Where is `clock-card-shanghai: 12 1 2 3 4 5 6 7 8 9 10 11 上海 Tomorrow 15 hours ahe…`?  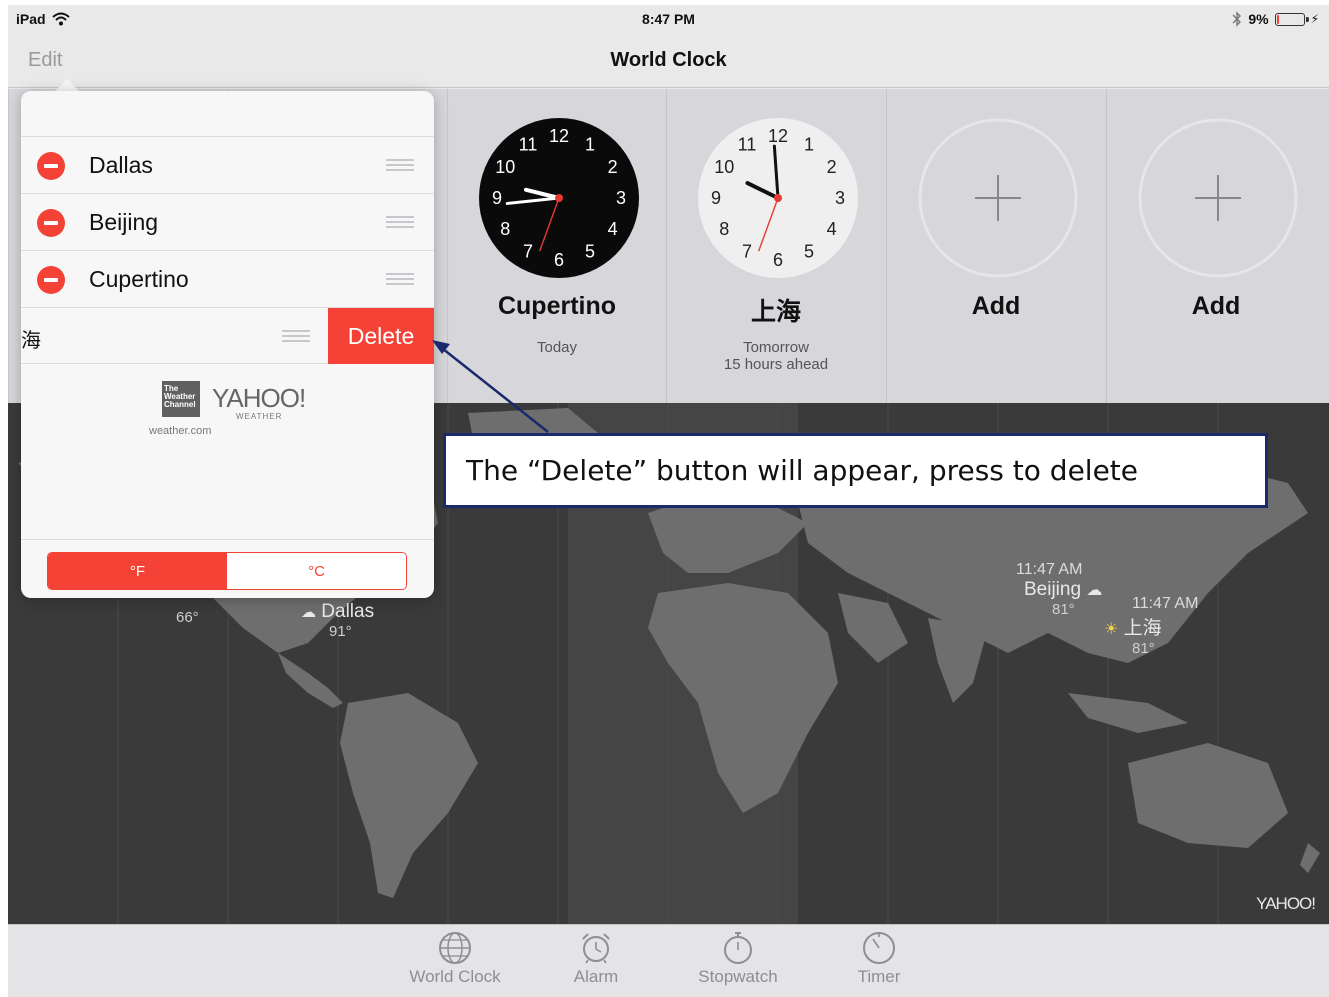
clock-card-shanghai: 12 1 2 3 4 5 6 7 8 9 10 11 上海 Tomorrow 15 hours ahe… is located at coordinates (775, 246).